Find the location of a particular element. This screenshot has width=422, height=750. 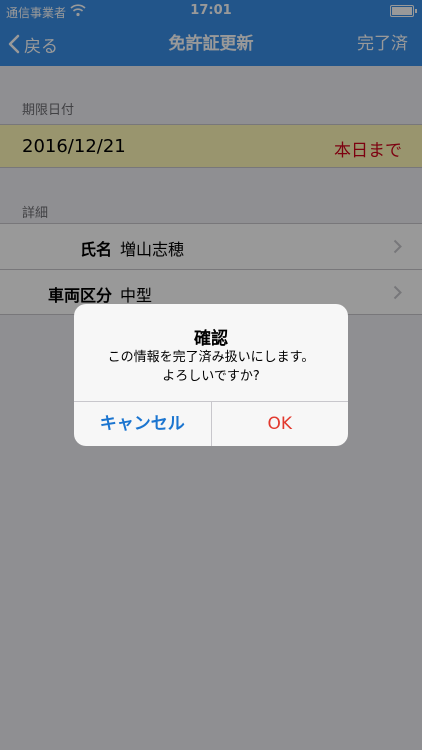

dialog-buttons: キャンセル OK is located at coordinates (211, 423).